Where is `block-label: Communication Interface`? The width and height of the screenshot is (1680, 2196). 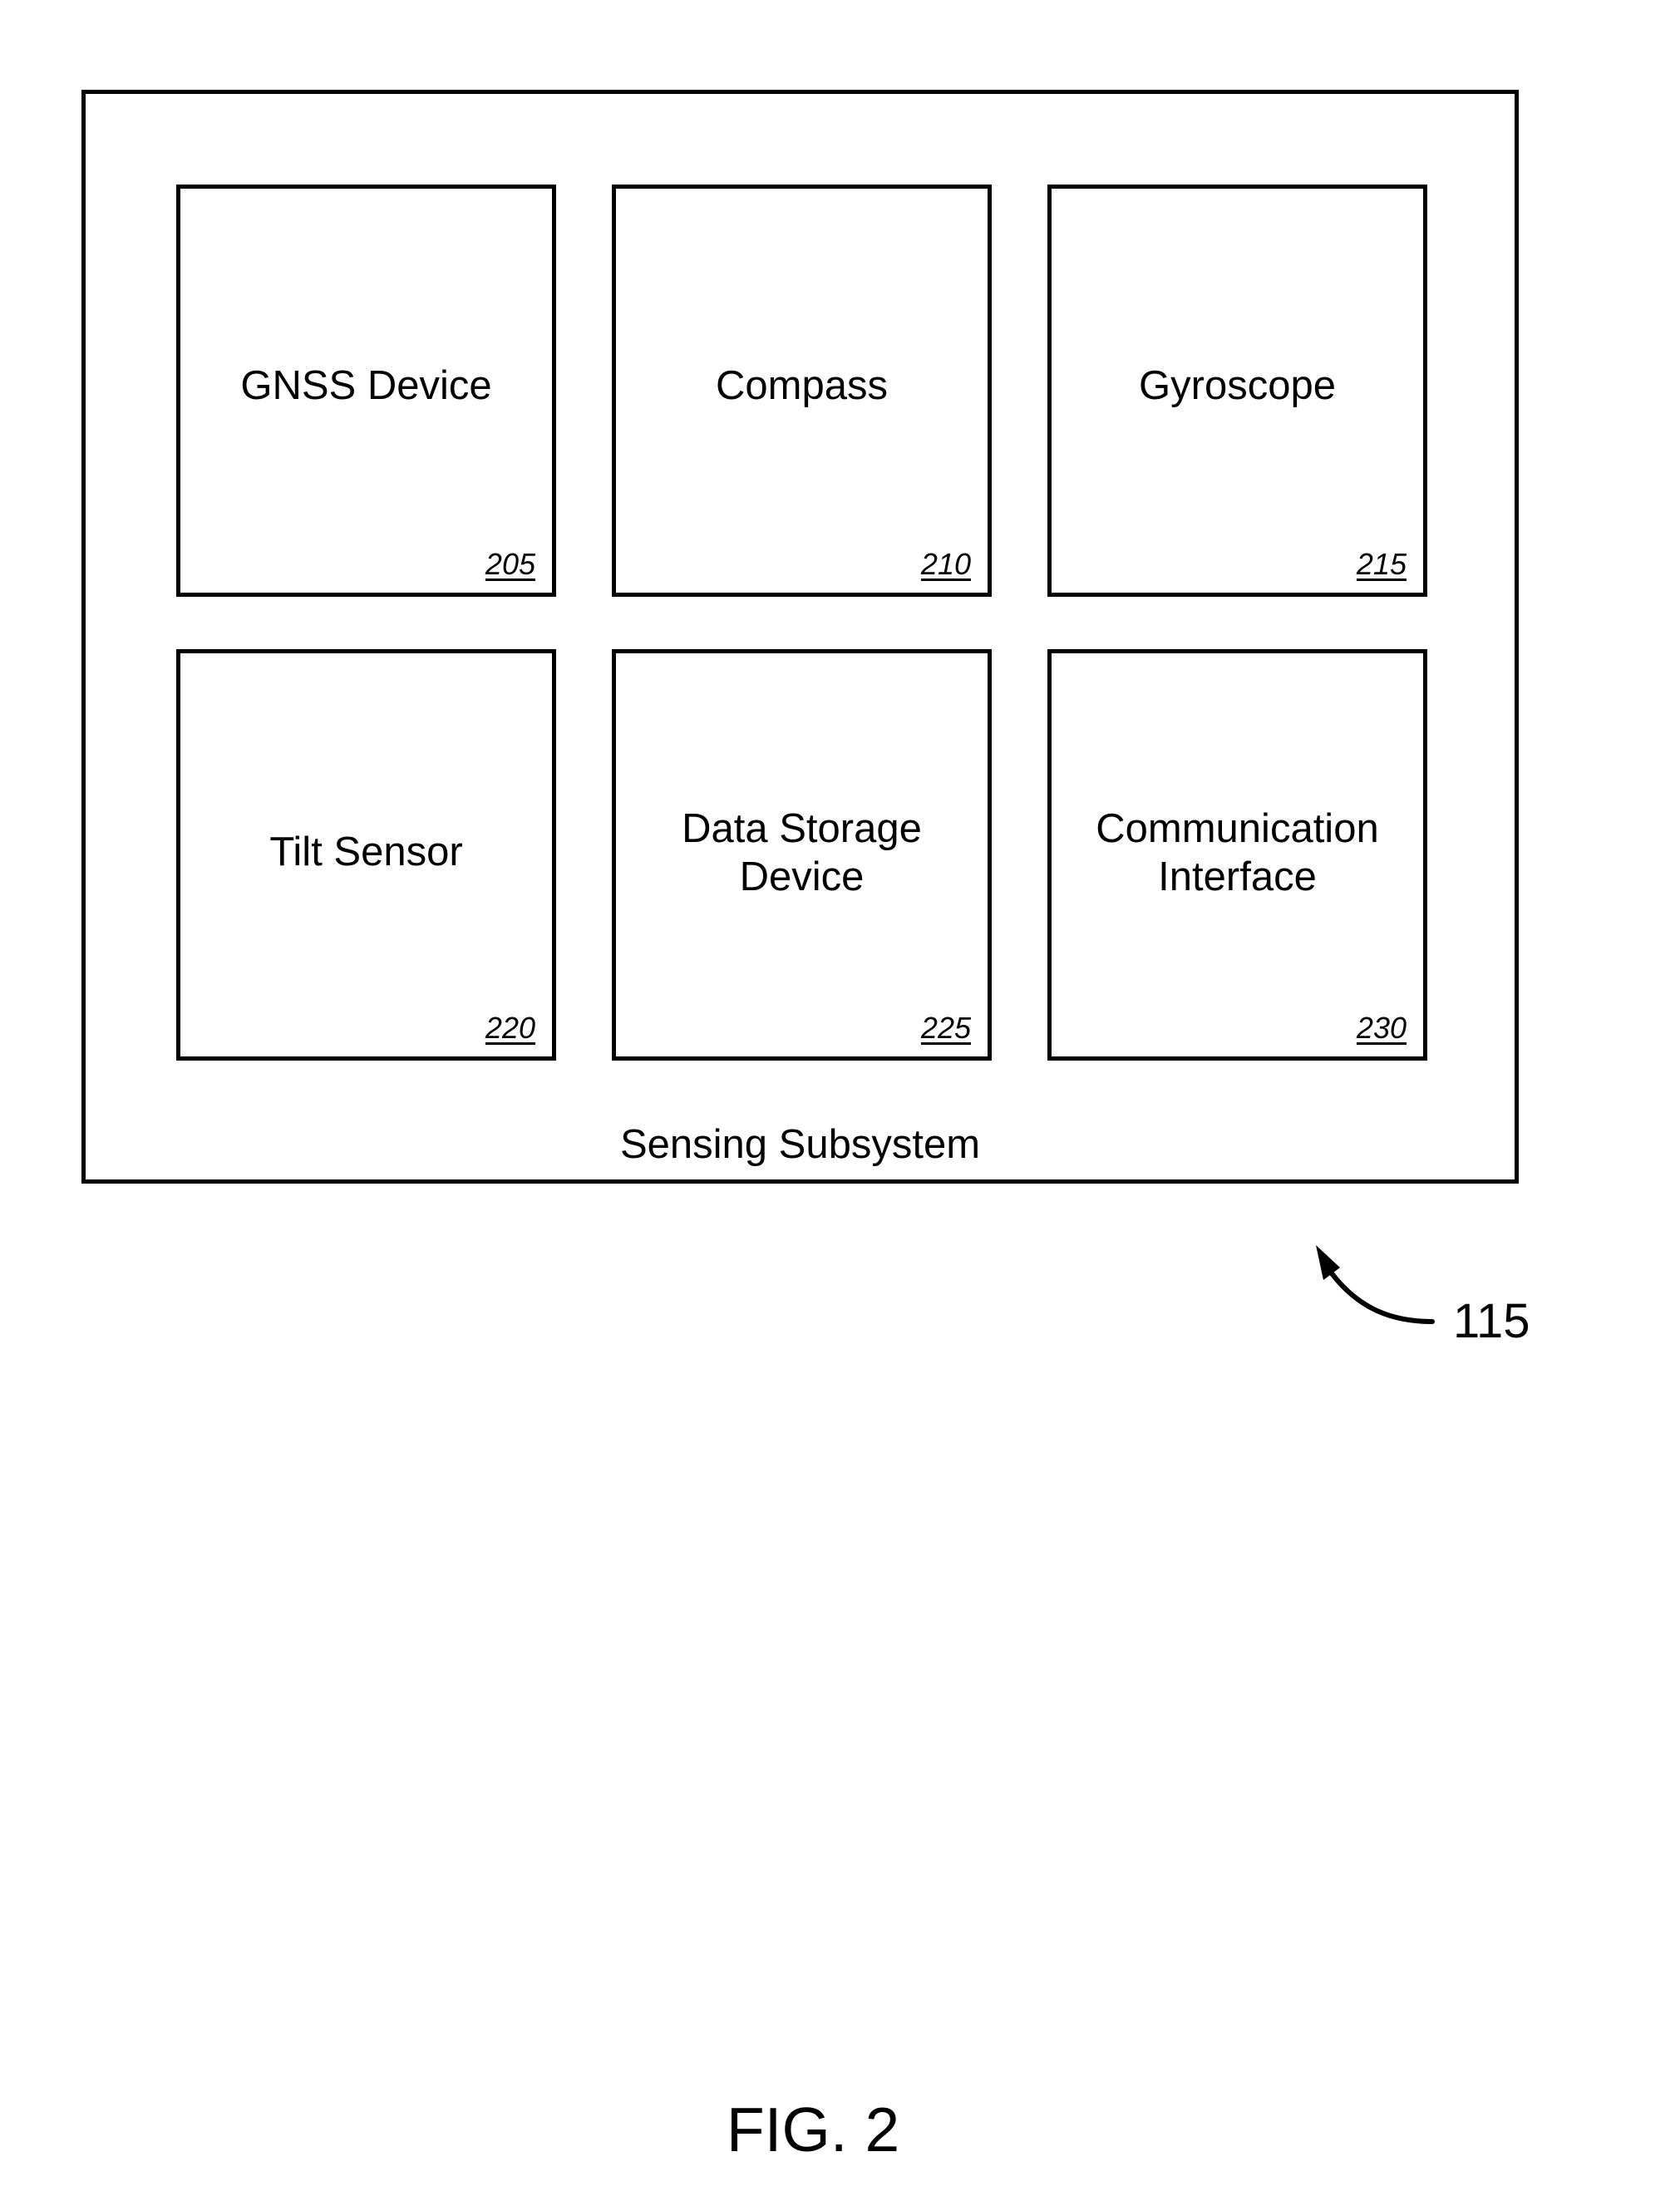 block-label: Communication Interface is located at coordinates (1237, 852).